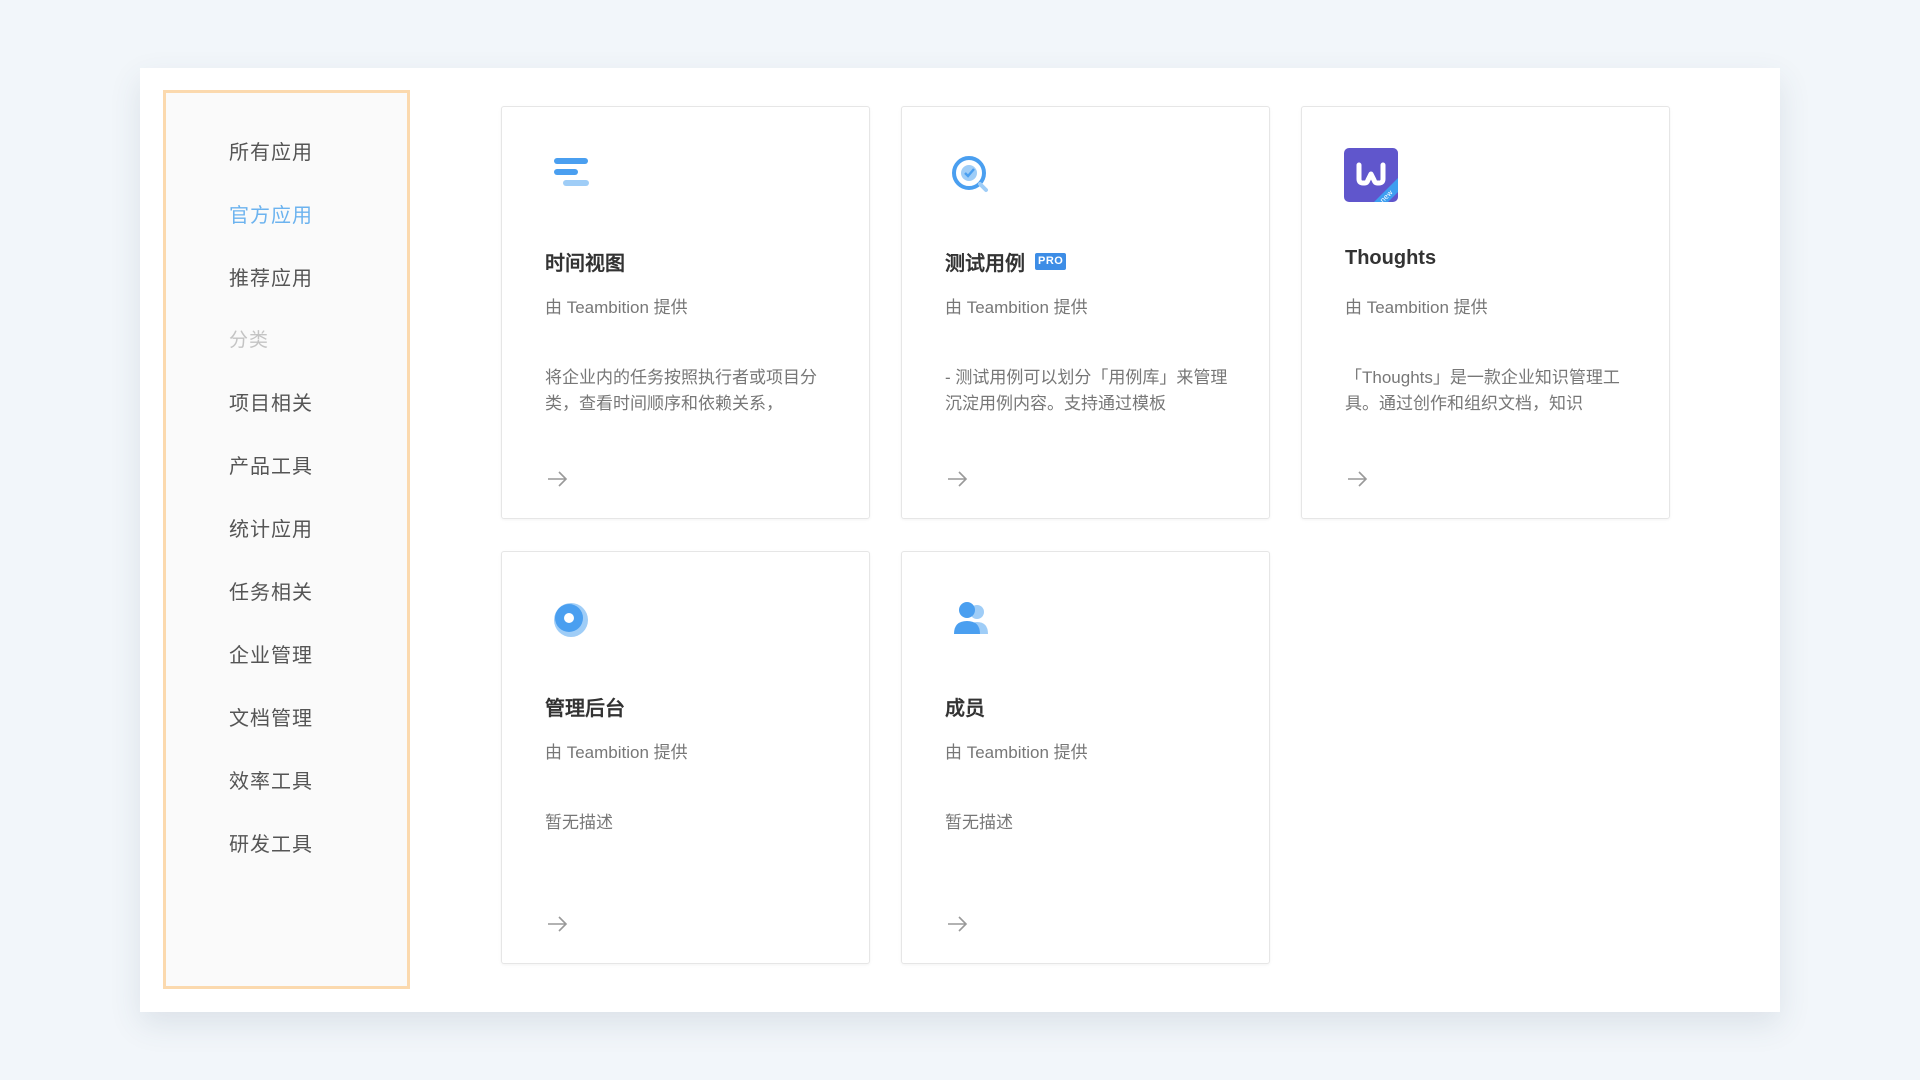 The image size is (1920, 1080). What do you see at coordinates (1051, 261) in the screenshot?
I see `pro-badge: PRO` at bounding box center [1051, 261].